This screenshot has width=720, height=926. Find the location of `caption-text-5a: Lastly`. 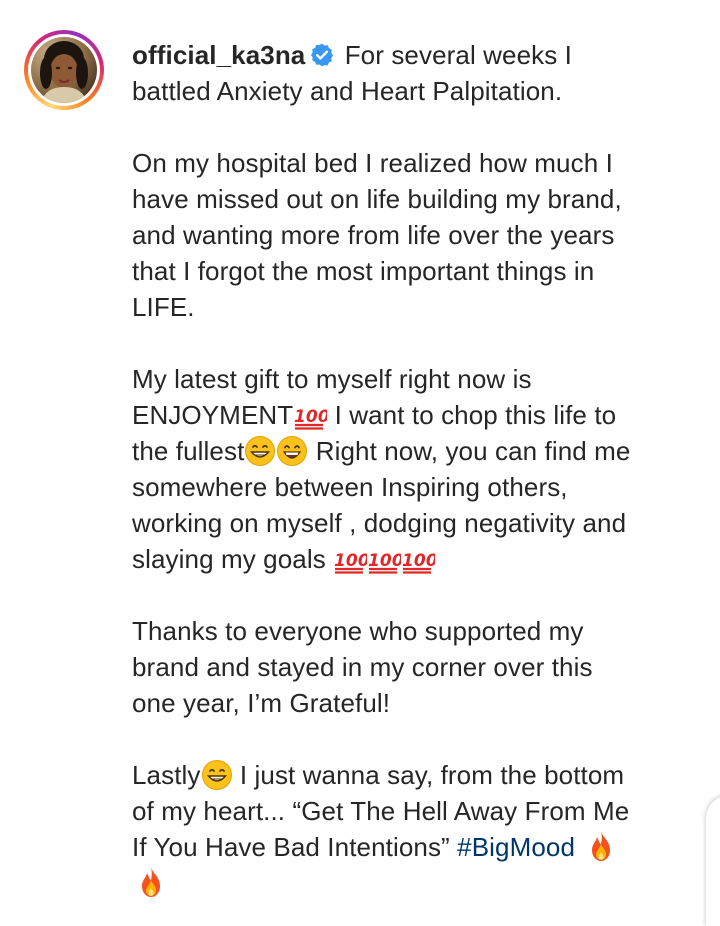

caption-text-5a: Lastly is located at coordinates (166, 775).